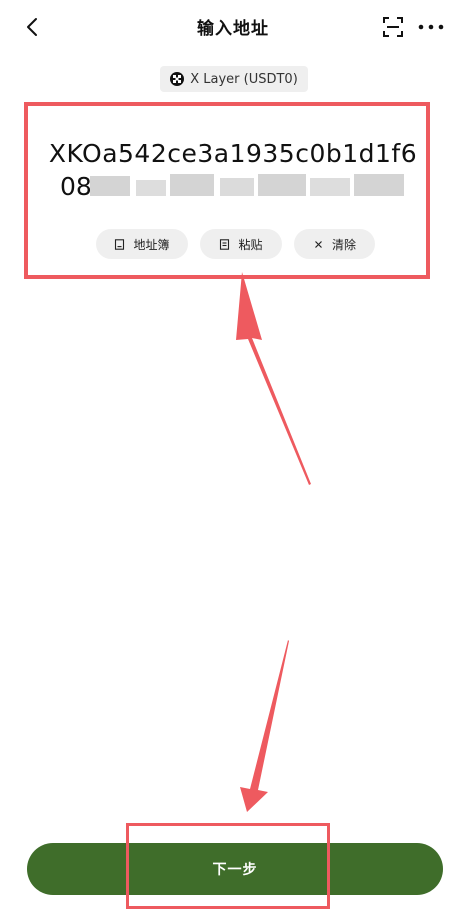 Image resolution: width=466 pixels, height=919 pixels. What do you see at coordinates (177, 79) in the screenshot?
I see `x-layer-icon` at bounding box center [177, 79].